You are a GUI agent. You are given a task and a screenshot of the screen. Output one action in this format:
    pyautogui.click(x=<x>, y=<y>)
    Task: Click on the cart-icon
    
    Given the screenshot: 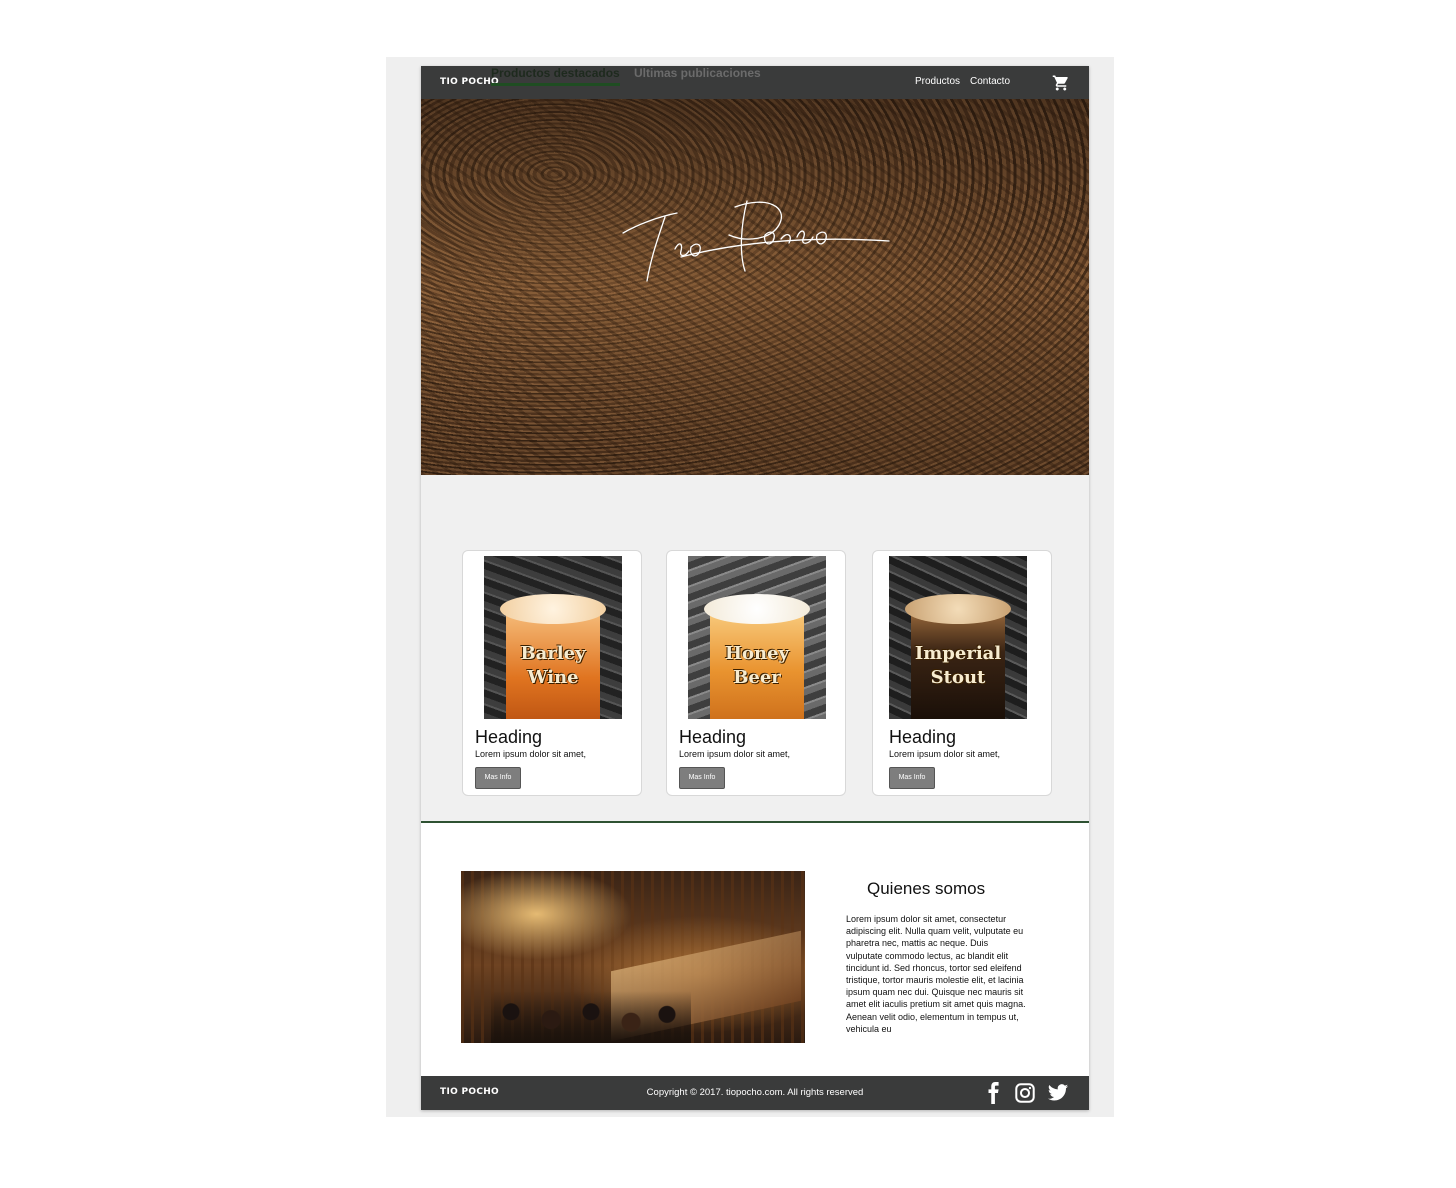 What is the action you would take?
    pyautogui.click(x=1061, y=83)
    